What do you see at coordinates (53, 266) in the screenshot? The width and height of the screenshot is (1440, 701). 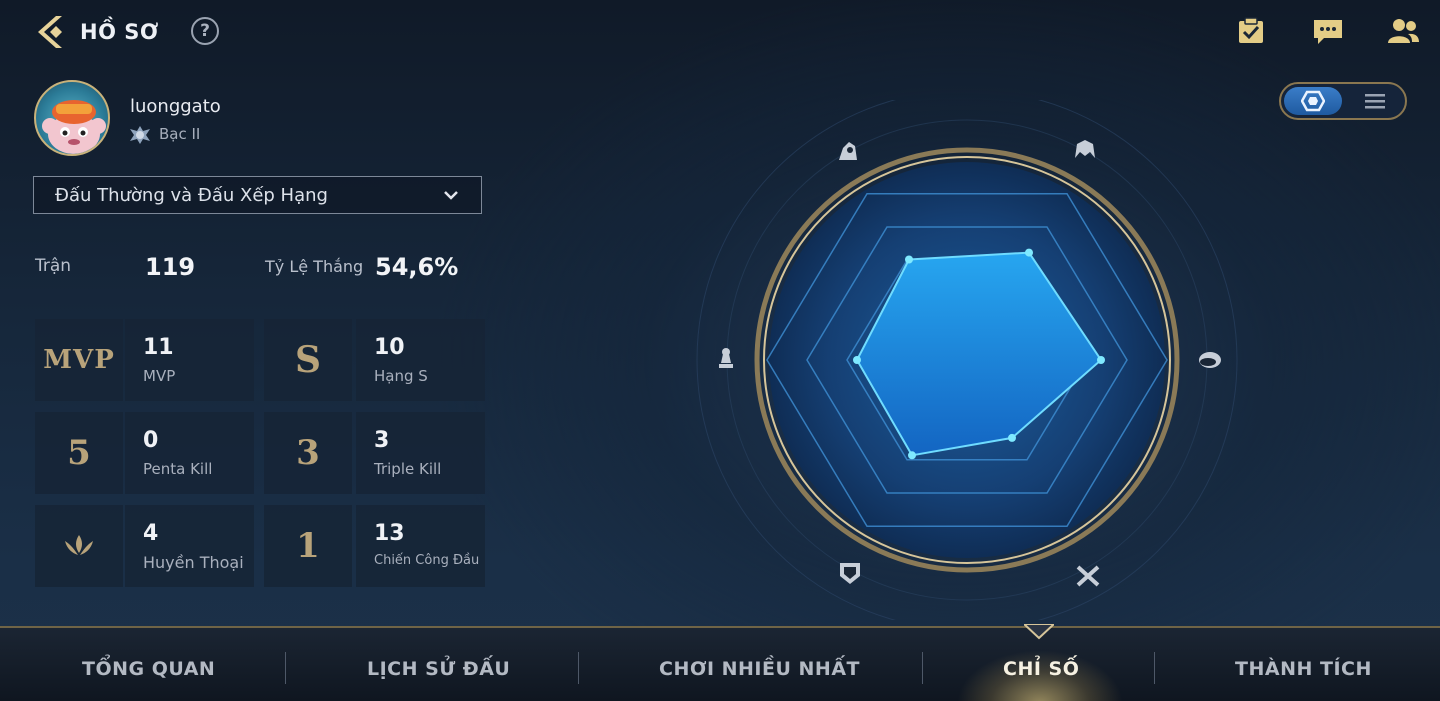 I see `matches-label: Trận` at bounding box center [53, 266].